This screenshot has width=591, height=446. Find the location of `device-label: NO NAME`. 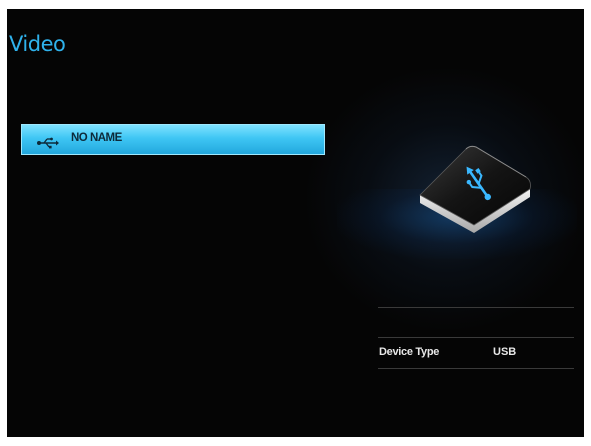

device-label: NO NAME is located at coordinates (96, 138).